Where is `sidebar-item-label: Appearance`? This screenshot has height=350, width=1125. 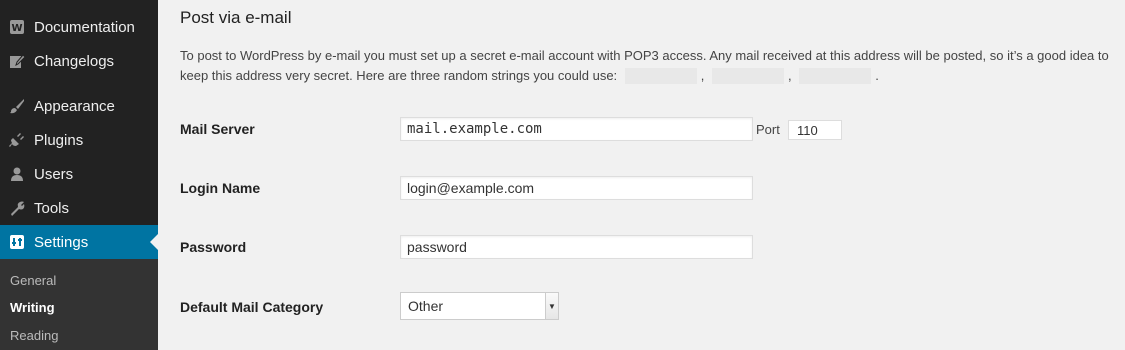 sidebar-item-label: Appearance is located at coordinates (74, 106).